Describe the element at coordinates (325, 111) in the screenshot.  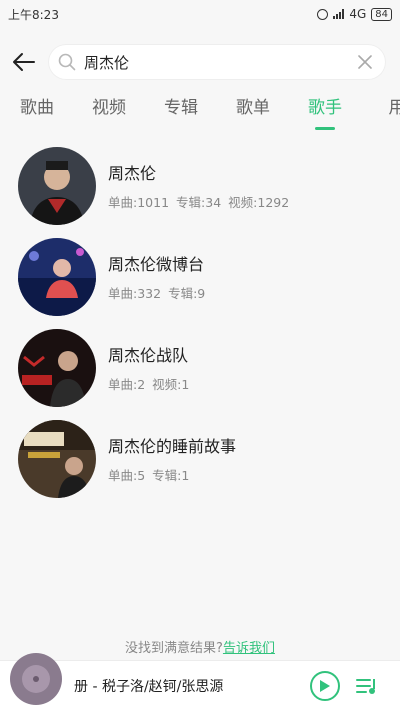
I see `tab-singers: 歌手` at that location.